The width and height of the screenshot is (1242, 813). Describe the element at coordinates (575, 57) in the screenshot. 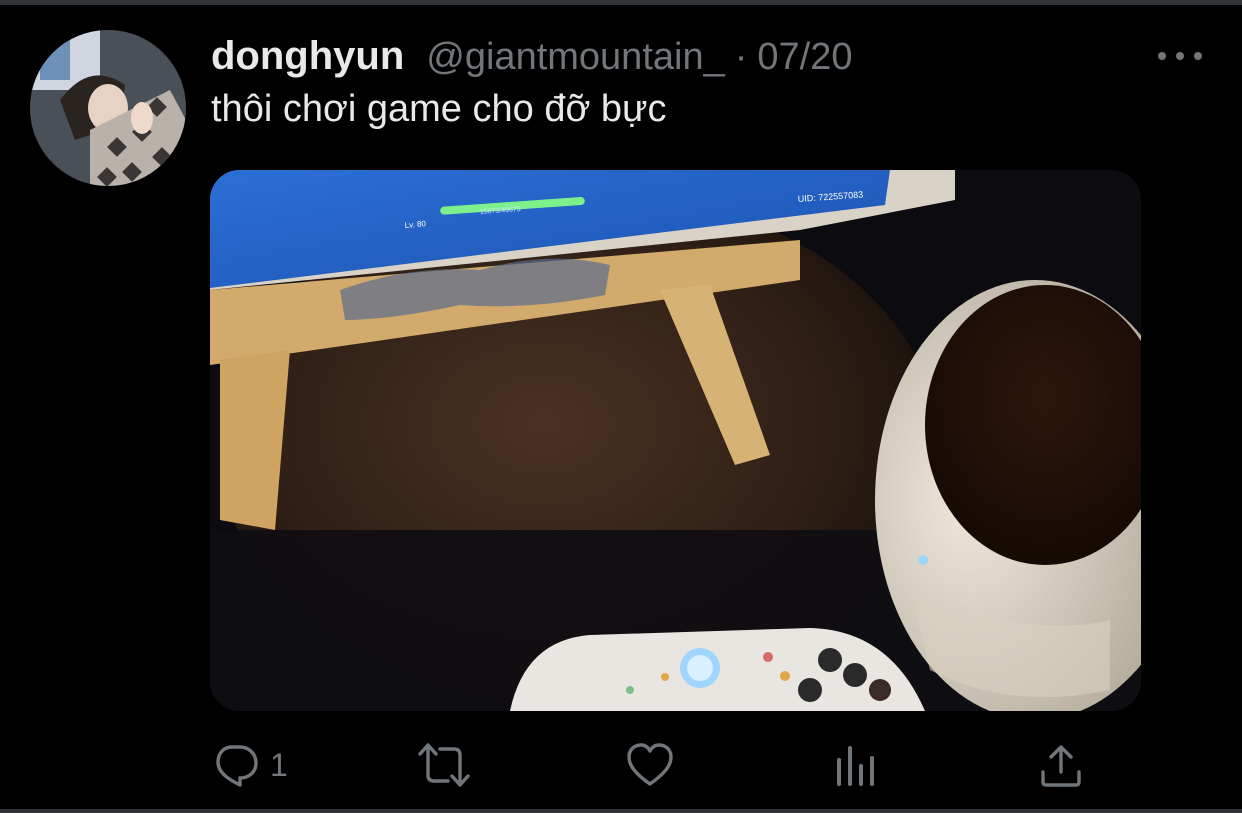

I see `author-handle: @giantmountain_` at that location.